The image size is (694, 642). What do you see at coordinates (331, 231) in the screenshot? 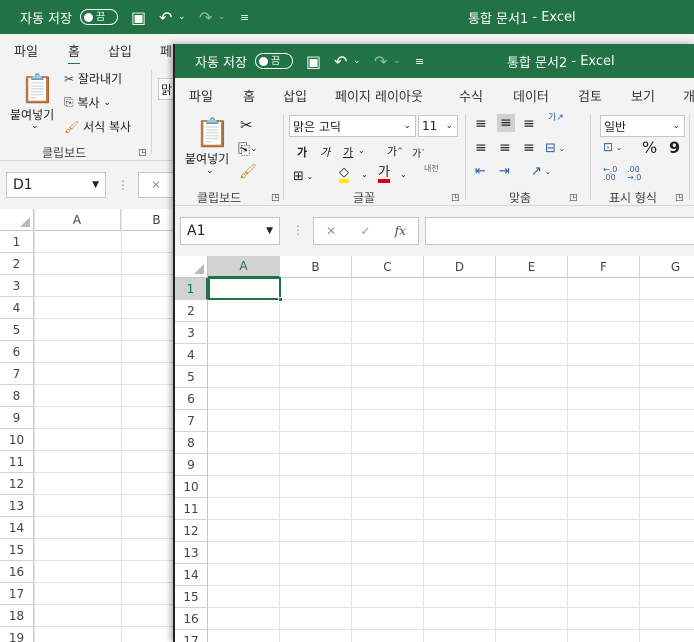
I see `cancel-icon: ✕` at bounding box center [331, 231].